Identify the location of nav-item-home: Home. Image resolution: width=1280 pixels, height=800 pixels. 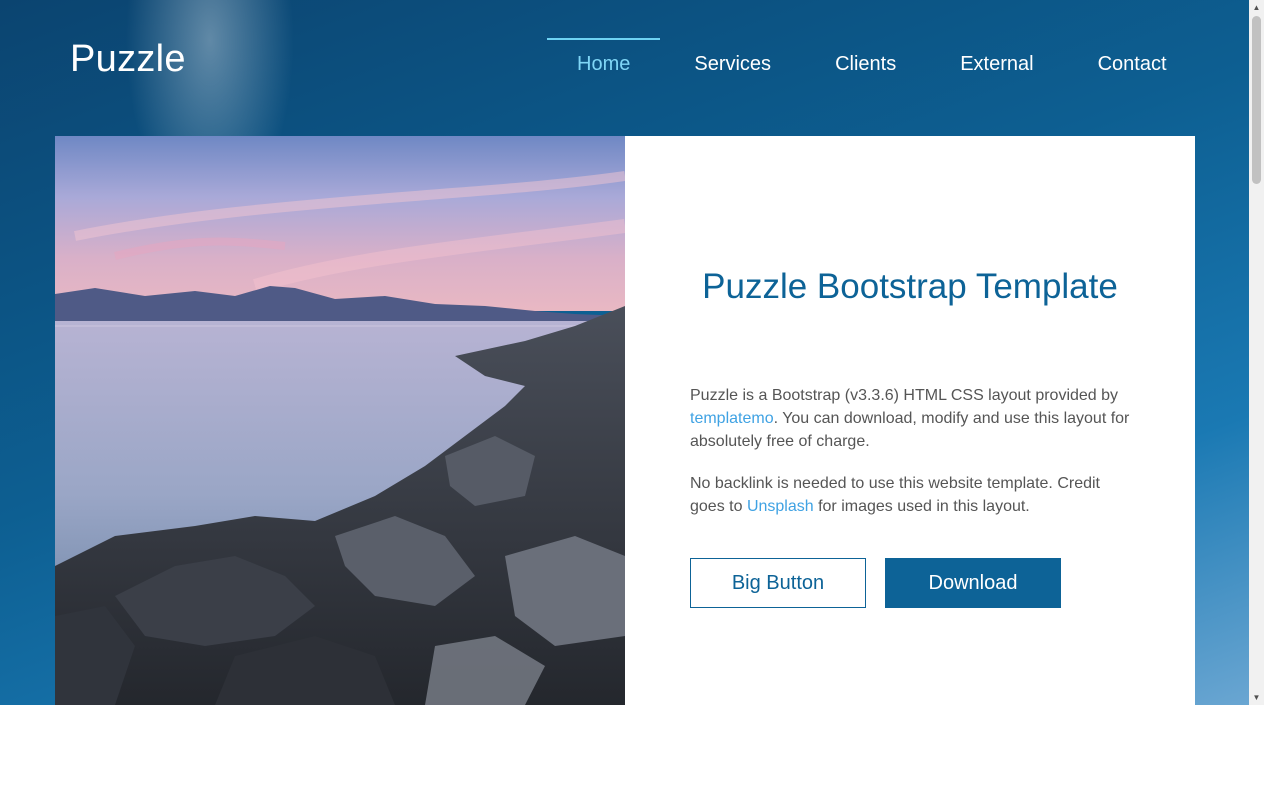
(604, 64).